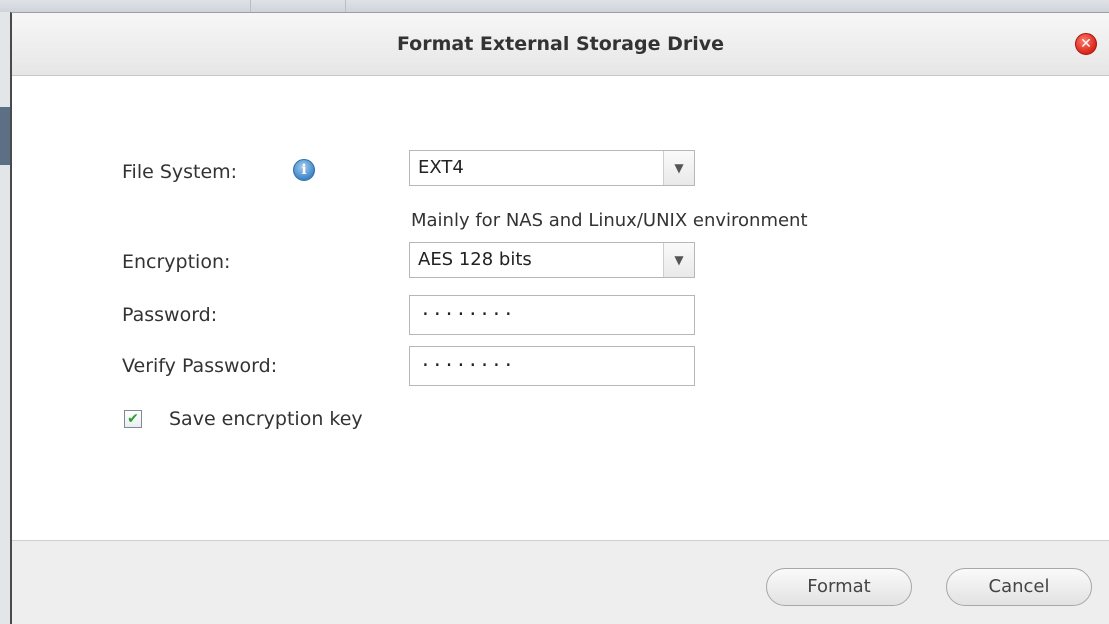 The height and width of the screenshot is (624, 1109). What do you see at coordinates (554, 6) in the screenshot?
I see `background-toolbar` at bounding box center [554, 6].